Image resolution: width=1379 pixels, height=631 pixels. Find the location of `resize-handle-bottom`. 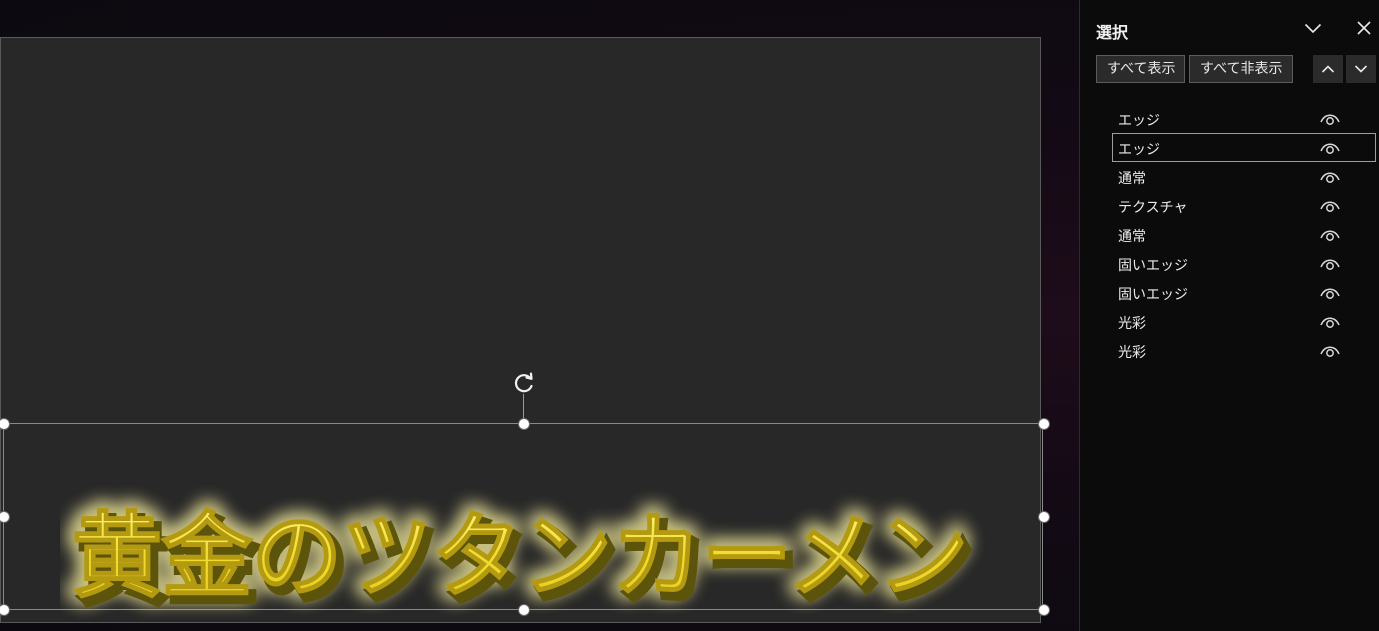

resize-handle-bottom is located at coordinates (524, 610).